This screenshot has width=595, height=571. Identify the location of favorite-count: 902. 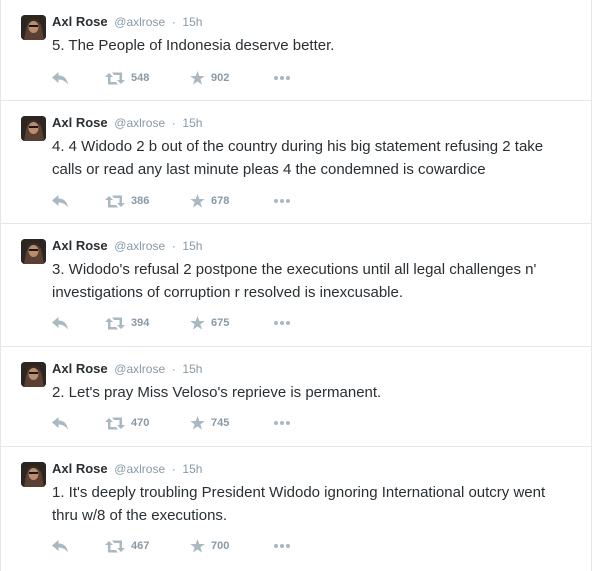
(220, 78).